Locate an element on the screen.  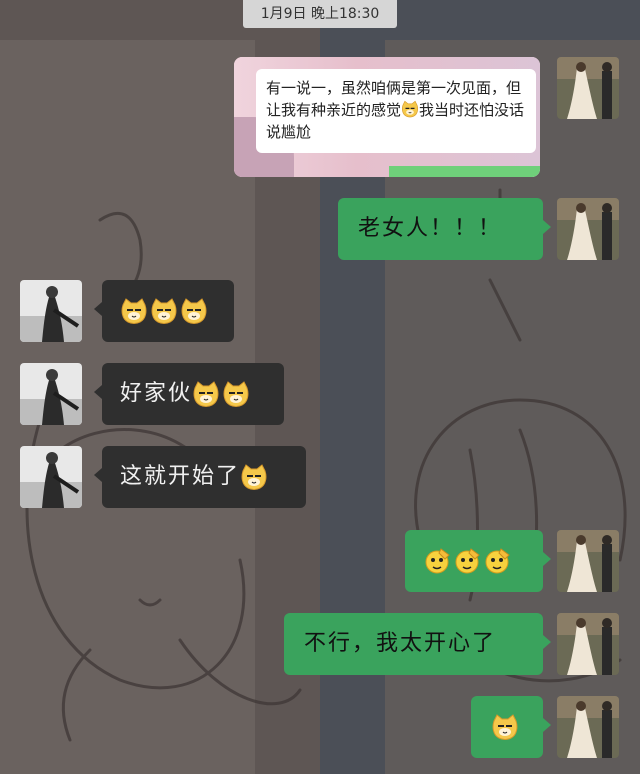
message-bubble-outgoing: 不行，我太开心了 is located at coordinates (417, 644).